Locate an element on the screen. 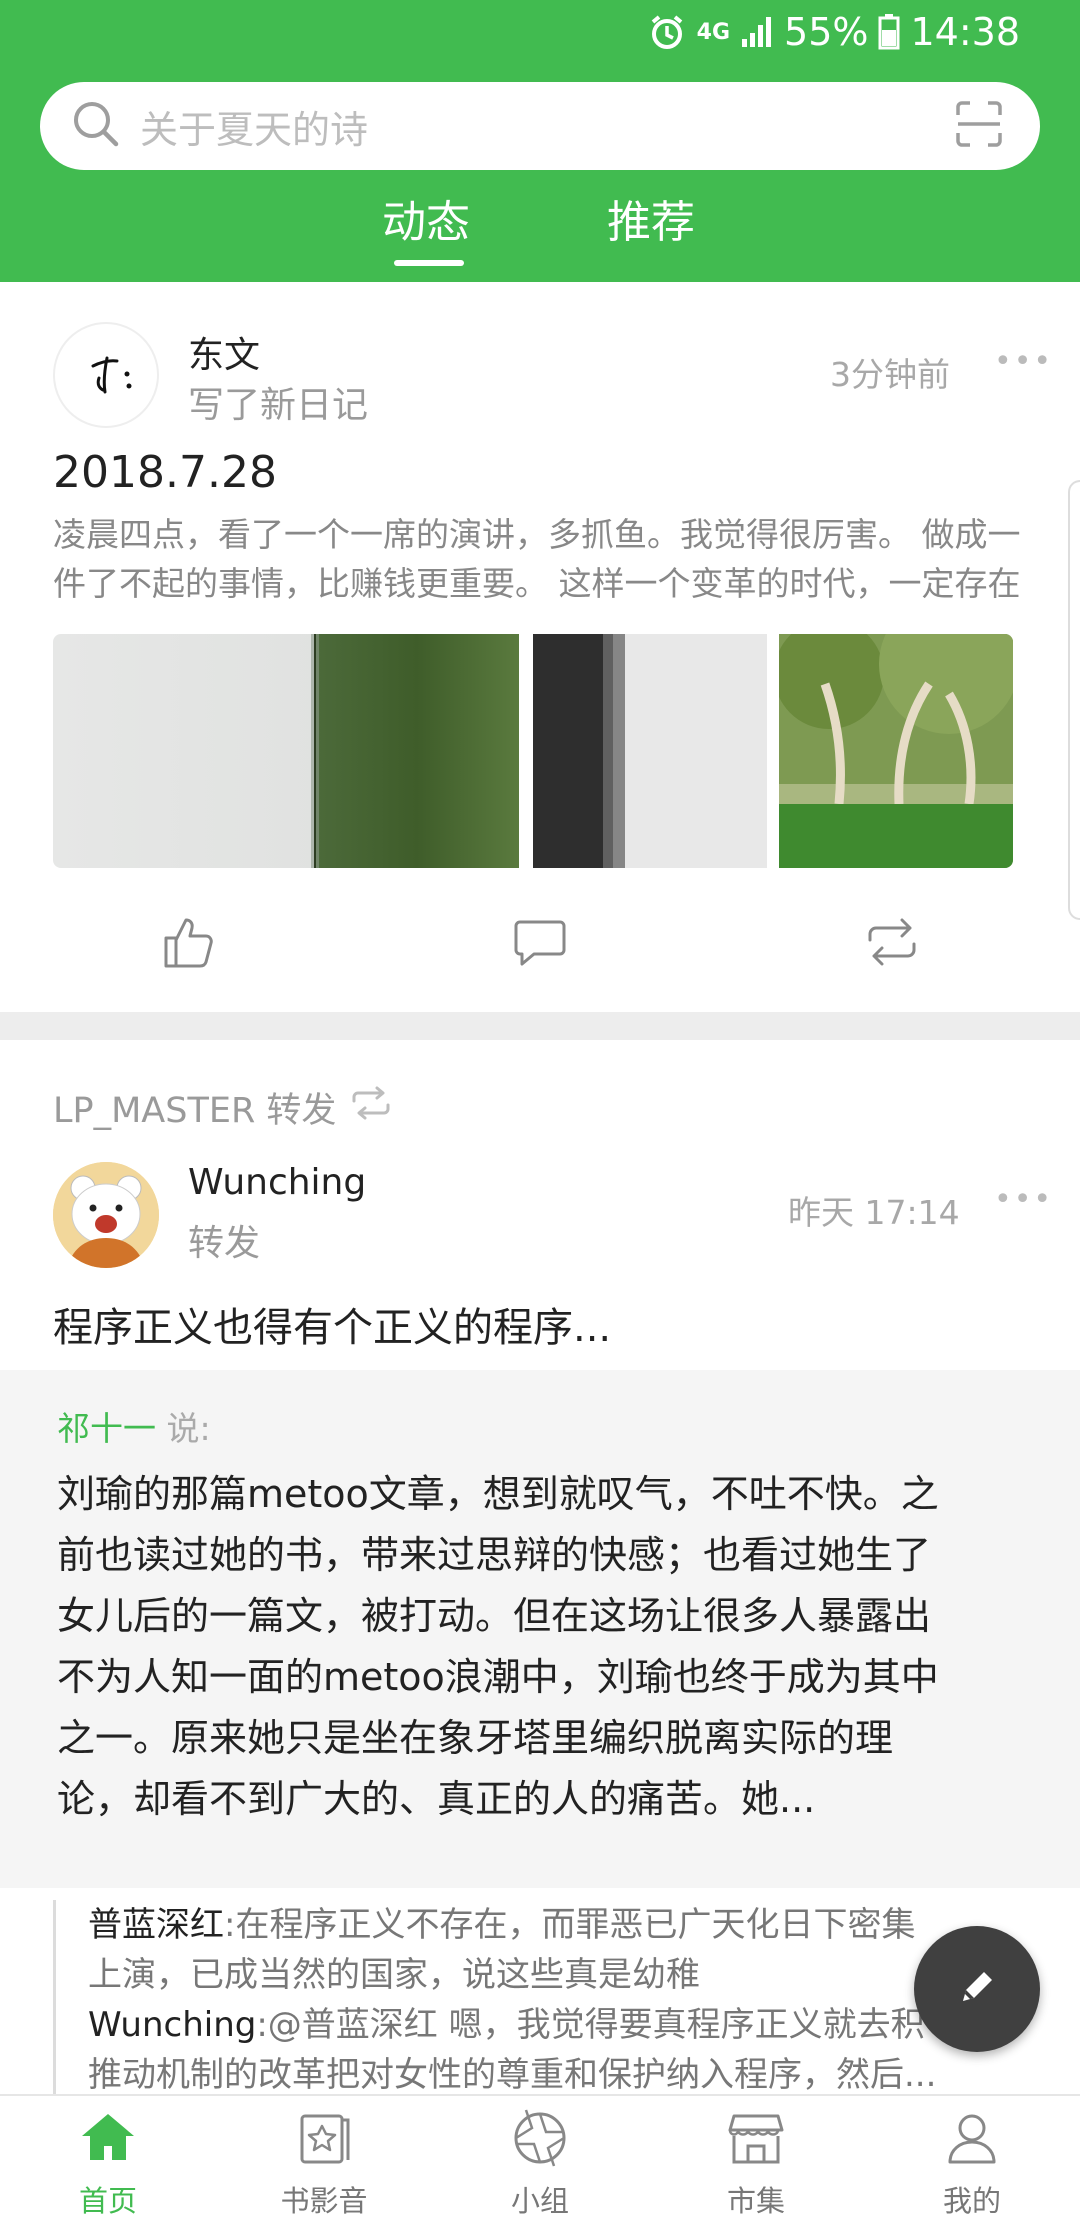  repost-info: LP_MASTER 转发 is located at coordinates (222, 1107).